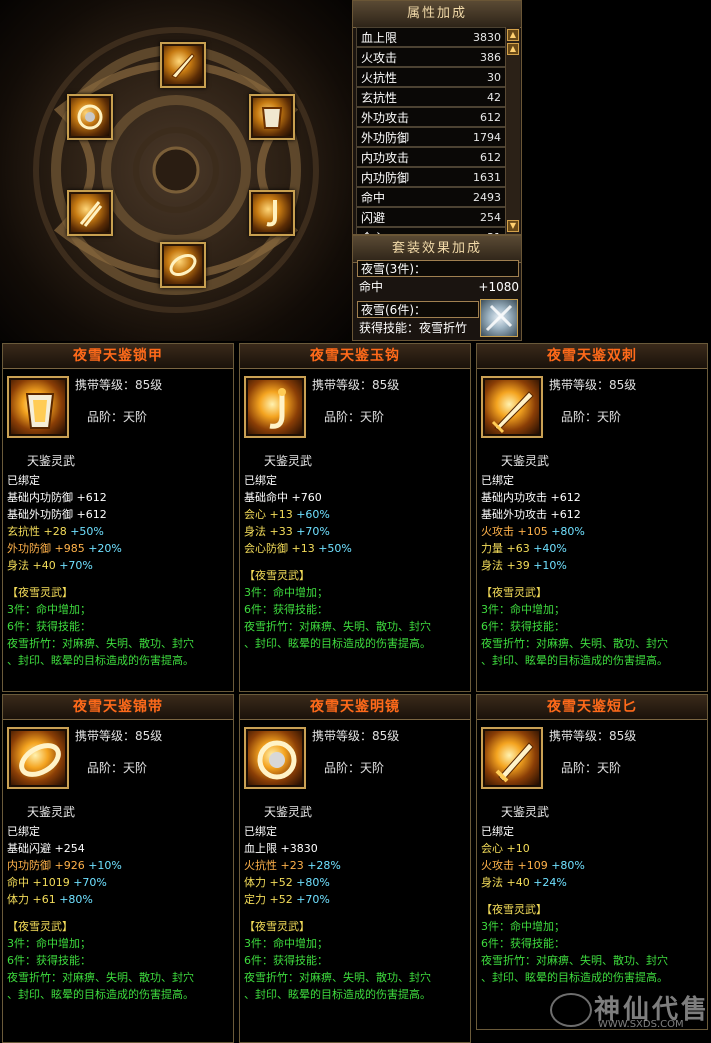 The image size is (711, 1043). I want to click on stat-name: 基础内功攻击, so click(514, 497).